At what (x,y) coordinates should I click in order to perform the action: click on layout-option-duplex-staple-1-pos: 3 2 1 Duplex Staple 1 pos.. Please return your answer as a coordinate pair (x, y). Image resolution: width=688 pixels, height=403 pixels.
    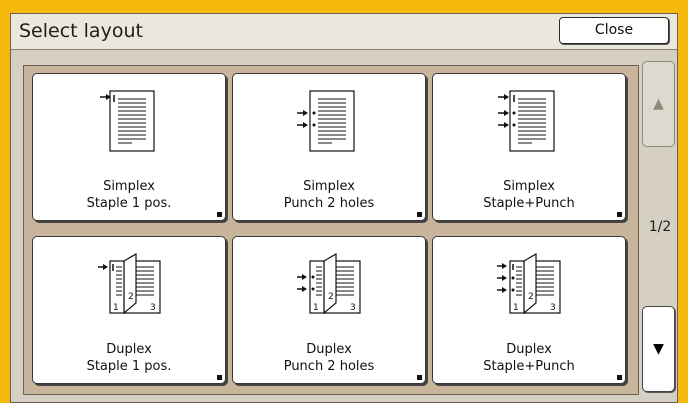
    Looking at the image, I should click on (129, 310).